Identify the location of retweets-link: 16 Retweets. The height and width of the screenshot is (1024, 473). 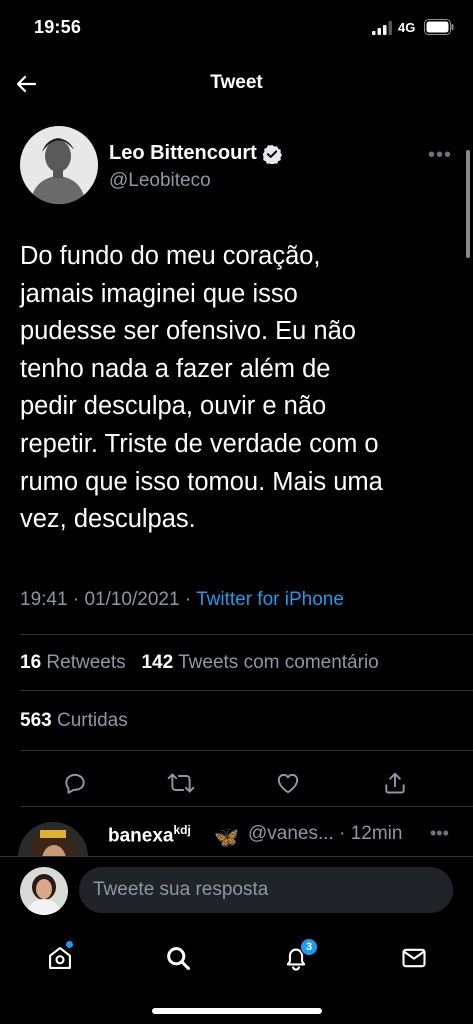
(73, 662).